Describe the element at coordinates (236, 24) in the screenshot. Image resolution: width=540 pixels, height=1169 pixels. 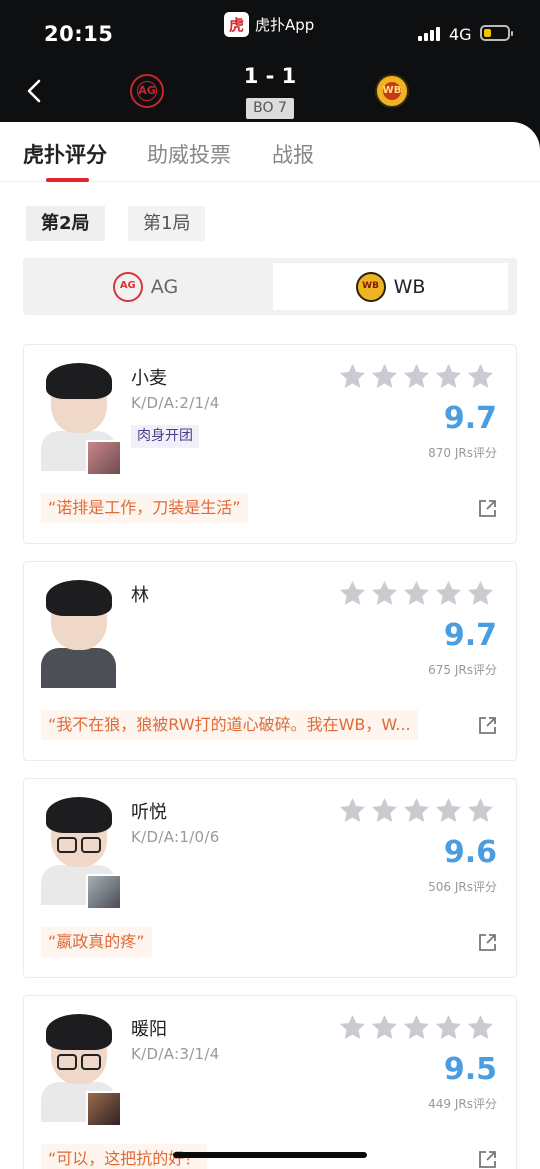
I see `hupu-logo-icon: 虎` at that location.